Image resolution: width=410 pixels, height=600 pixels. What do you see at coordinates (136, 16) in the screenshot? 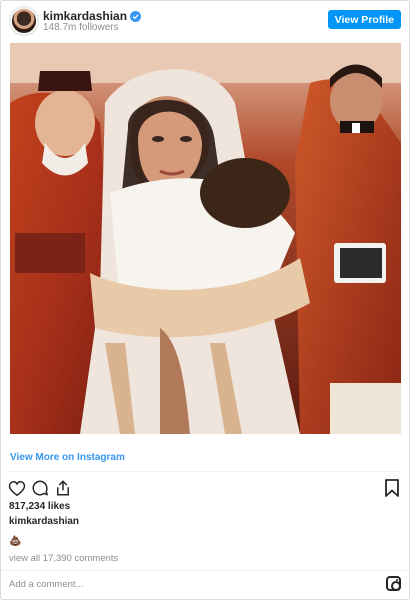
I see `verified-badge-icon` at bounding box center [136, 16].